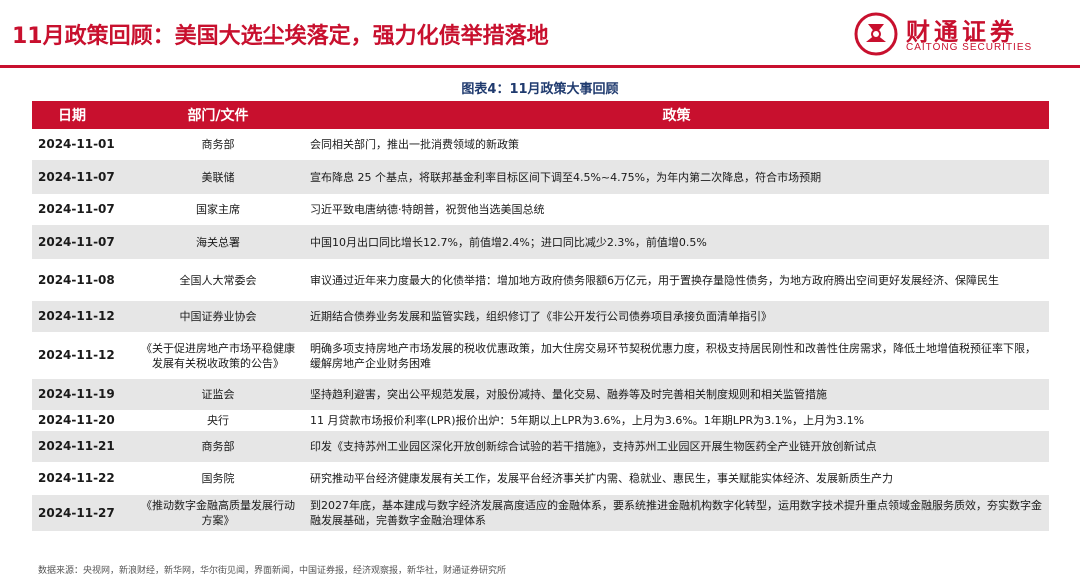 The height and width of the screenshot is (579, 1080). What do you see at coordinates (218, 420) in the screenshot?
I see `cell-dept: 央行` at bounding box center [218, 420].